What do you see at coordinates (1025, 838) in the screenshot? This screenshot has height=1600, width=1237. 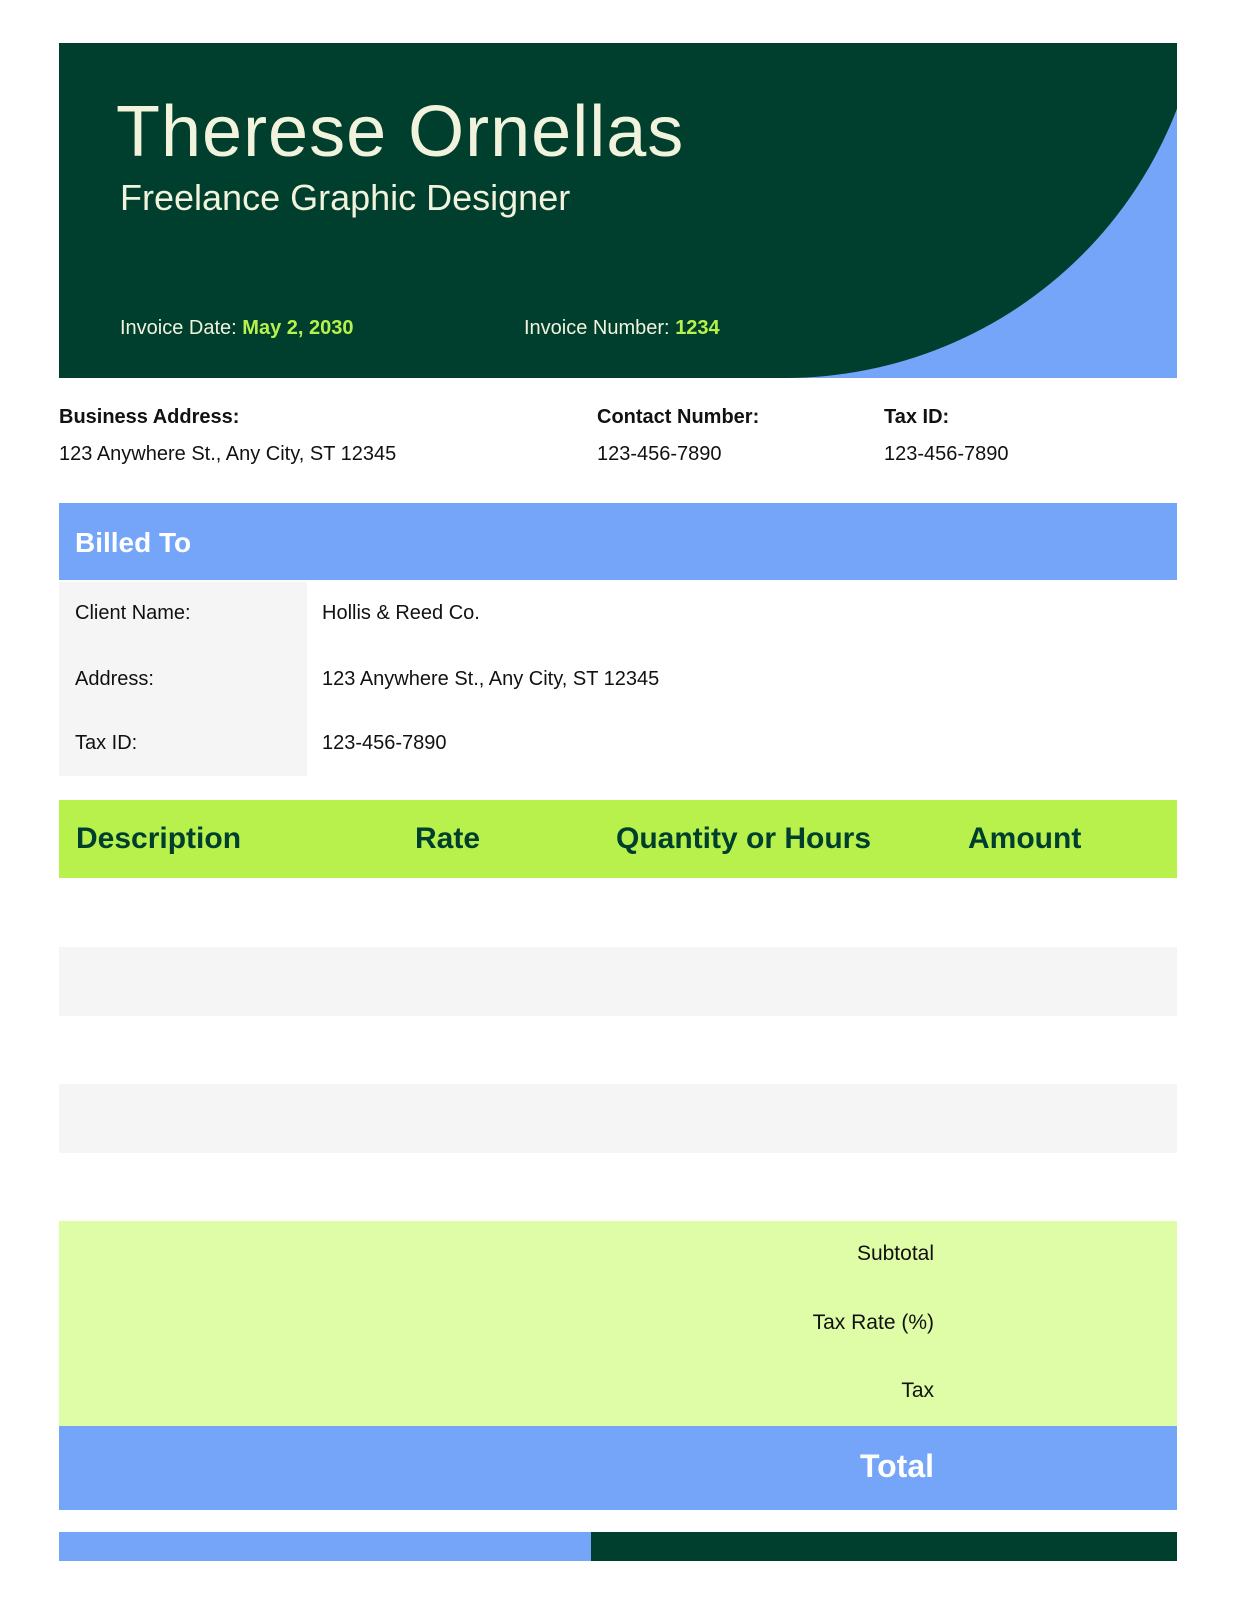 I see `column-amount: Amount` at bounding box center [1025, 838].